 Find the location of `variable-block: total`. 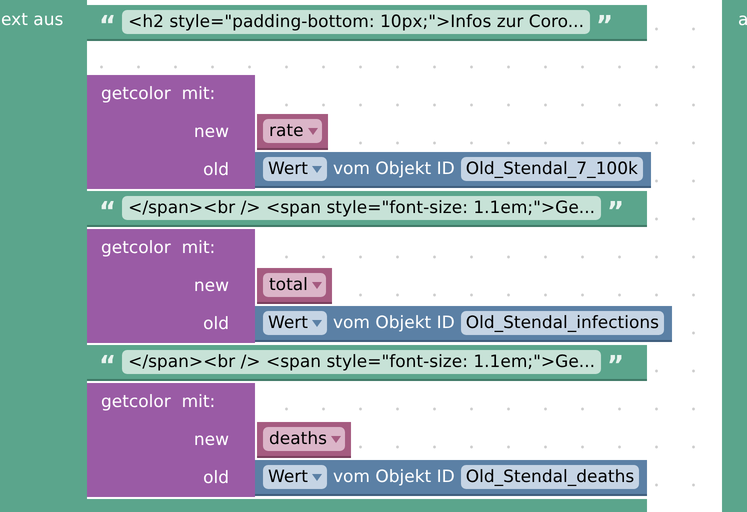

variable-block: total is located at coordinates (294, 286).